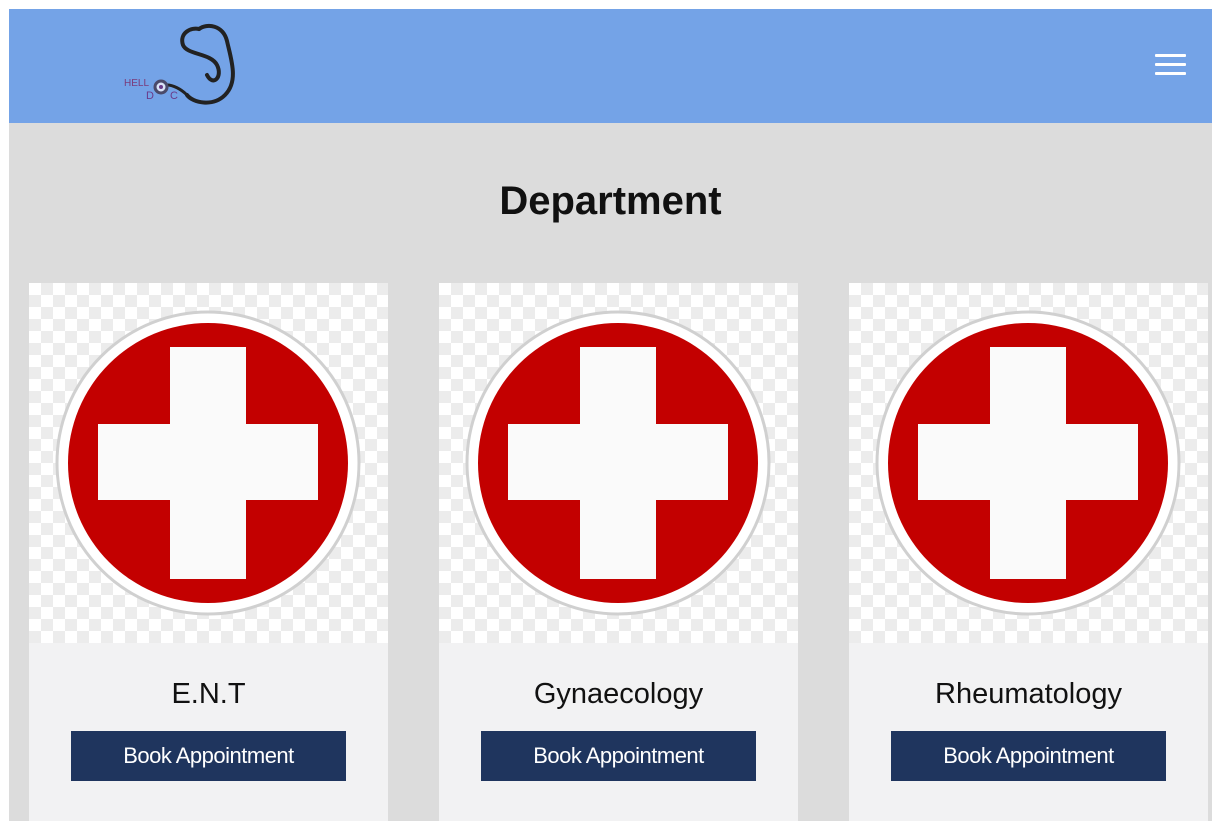 Image resolution: width=1221 pixels, height=821 pixels. Describe the element at coordinates (174, 96) in the screenshot. I see `logo-text-end: C` at that location.